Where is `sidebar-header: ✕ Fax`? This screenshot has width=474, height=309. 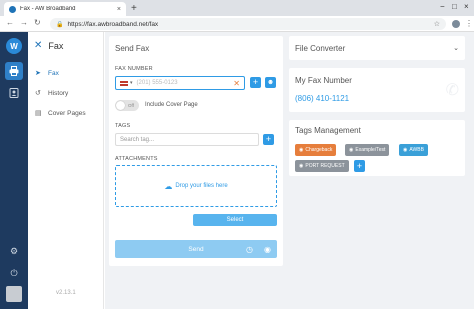
sidebar-header: ✕ Fax is located at coordinates (48, 45).